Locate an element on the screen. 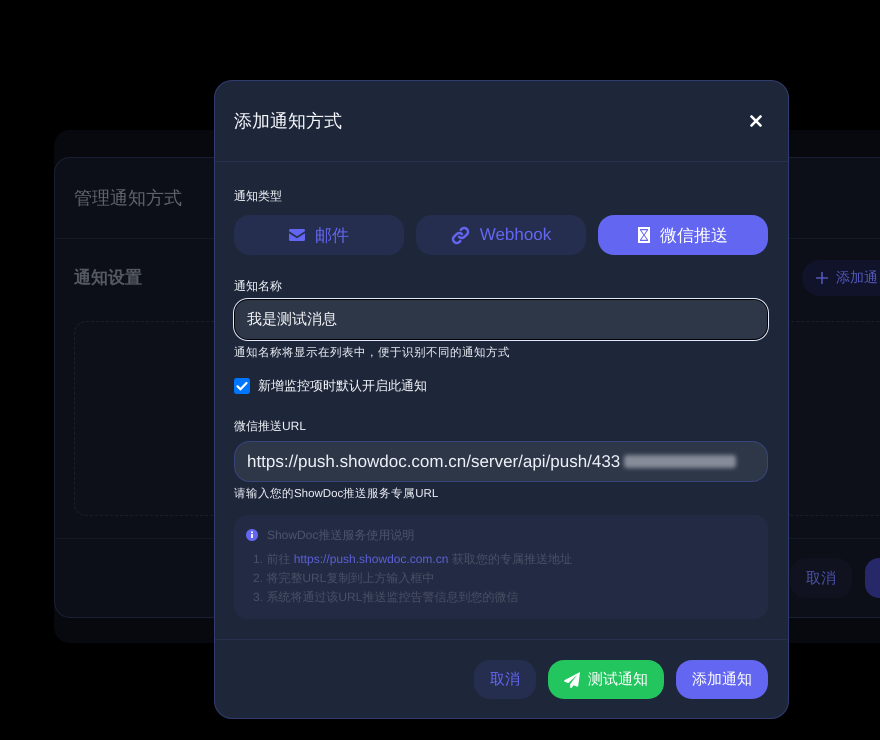 This screenshot has height=740, width=880. add-button: 添加通 is located at coordinates (841, 278).